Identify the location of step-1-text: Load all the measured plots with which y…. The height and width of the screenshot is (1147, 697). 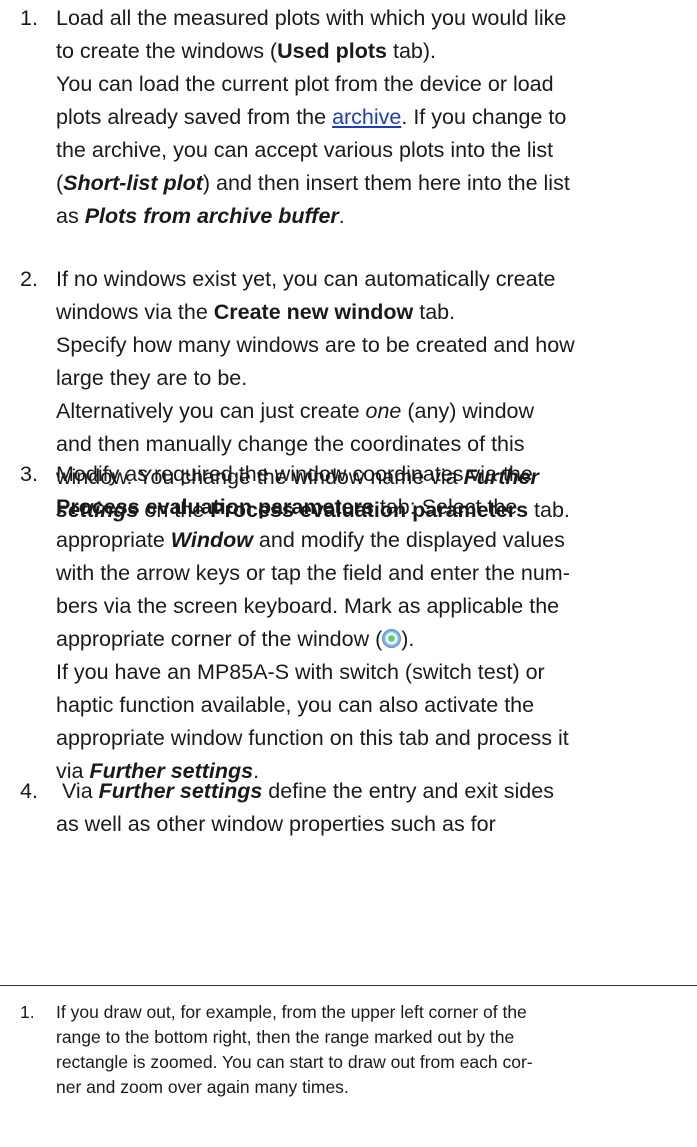
(313, 117).